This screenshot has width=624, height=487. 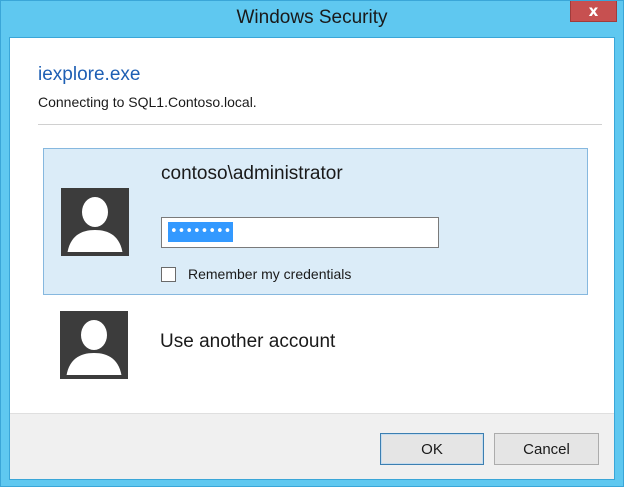 I want to click on close-icon: x, so click(x=593, y=11).